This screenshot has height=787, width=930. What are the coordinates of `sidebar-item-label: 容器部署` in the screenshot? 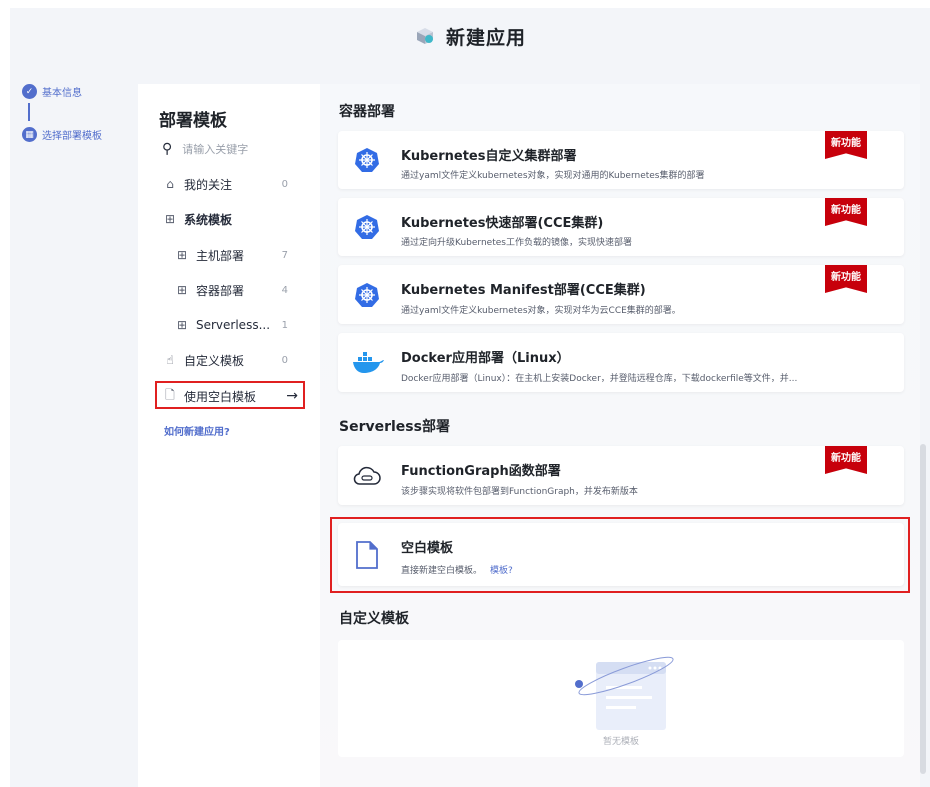 It's located at (220, 290).